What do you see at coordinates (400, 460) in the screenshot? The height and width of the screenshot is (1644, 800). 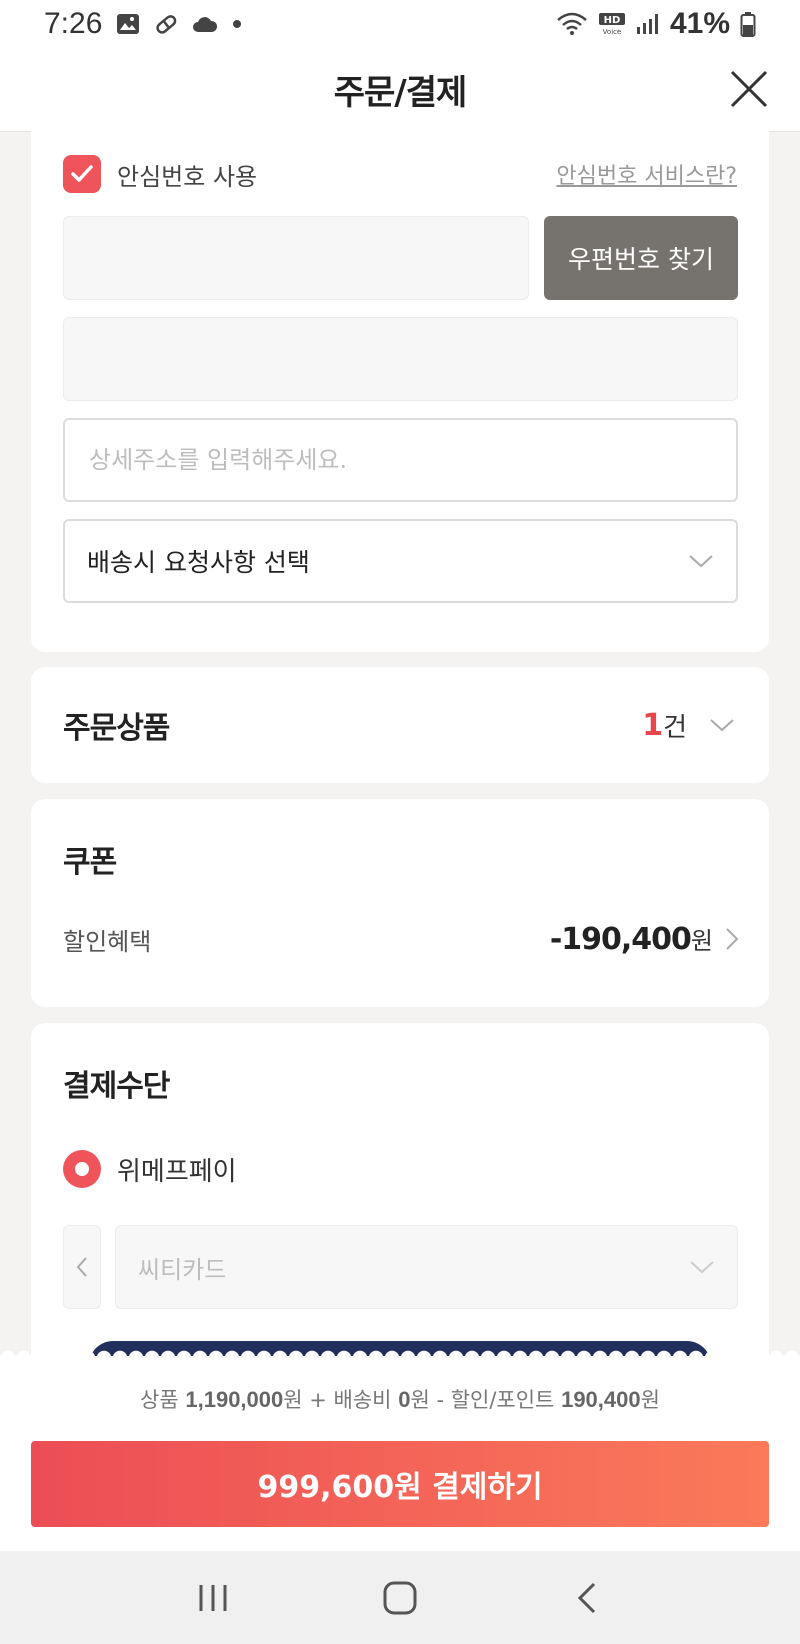 I see `detail-address-input` at bounding box center [400, 460].